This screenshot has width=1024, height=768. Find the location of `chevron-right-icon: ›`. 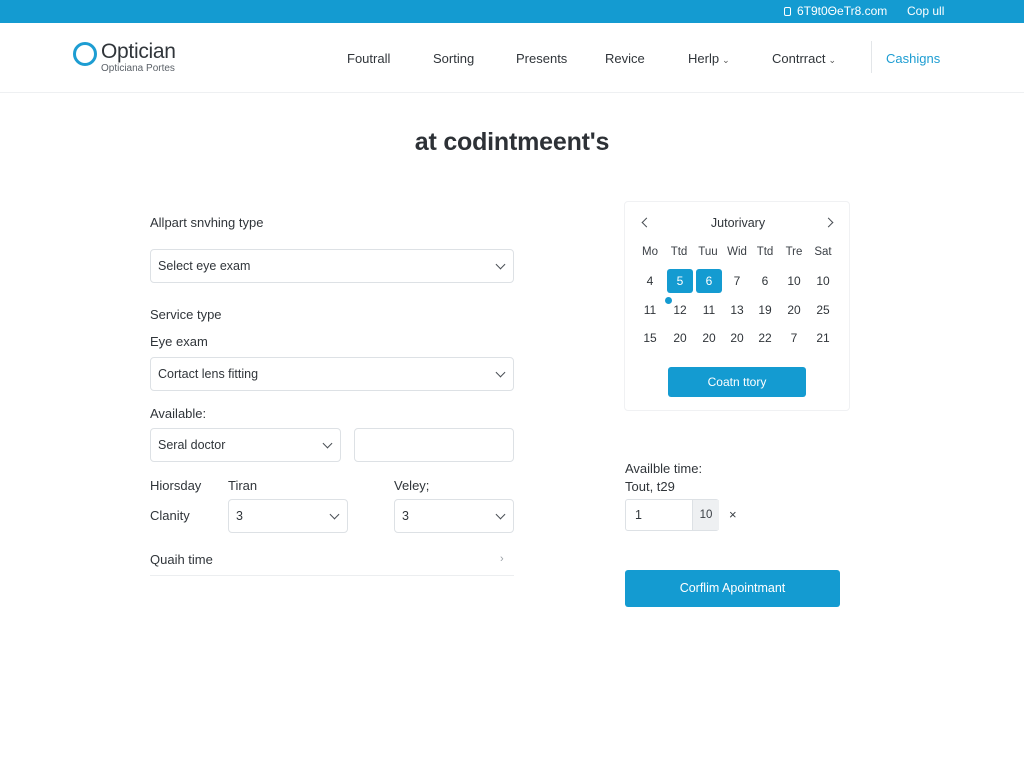

chevron-right-icon: › is located at coordinates (502, 559).